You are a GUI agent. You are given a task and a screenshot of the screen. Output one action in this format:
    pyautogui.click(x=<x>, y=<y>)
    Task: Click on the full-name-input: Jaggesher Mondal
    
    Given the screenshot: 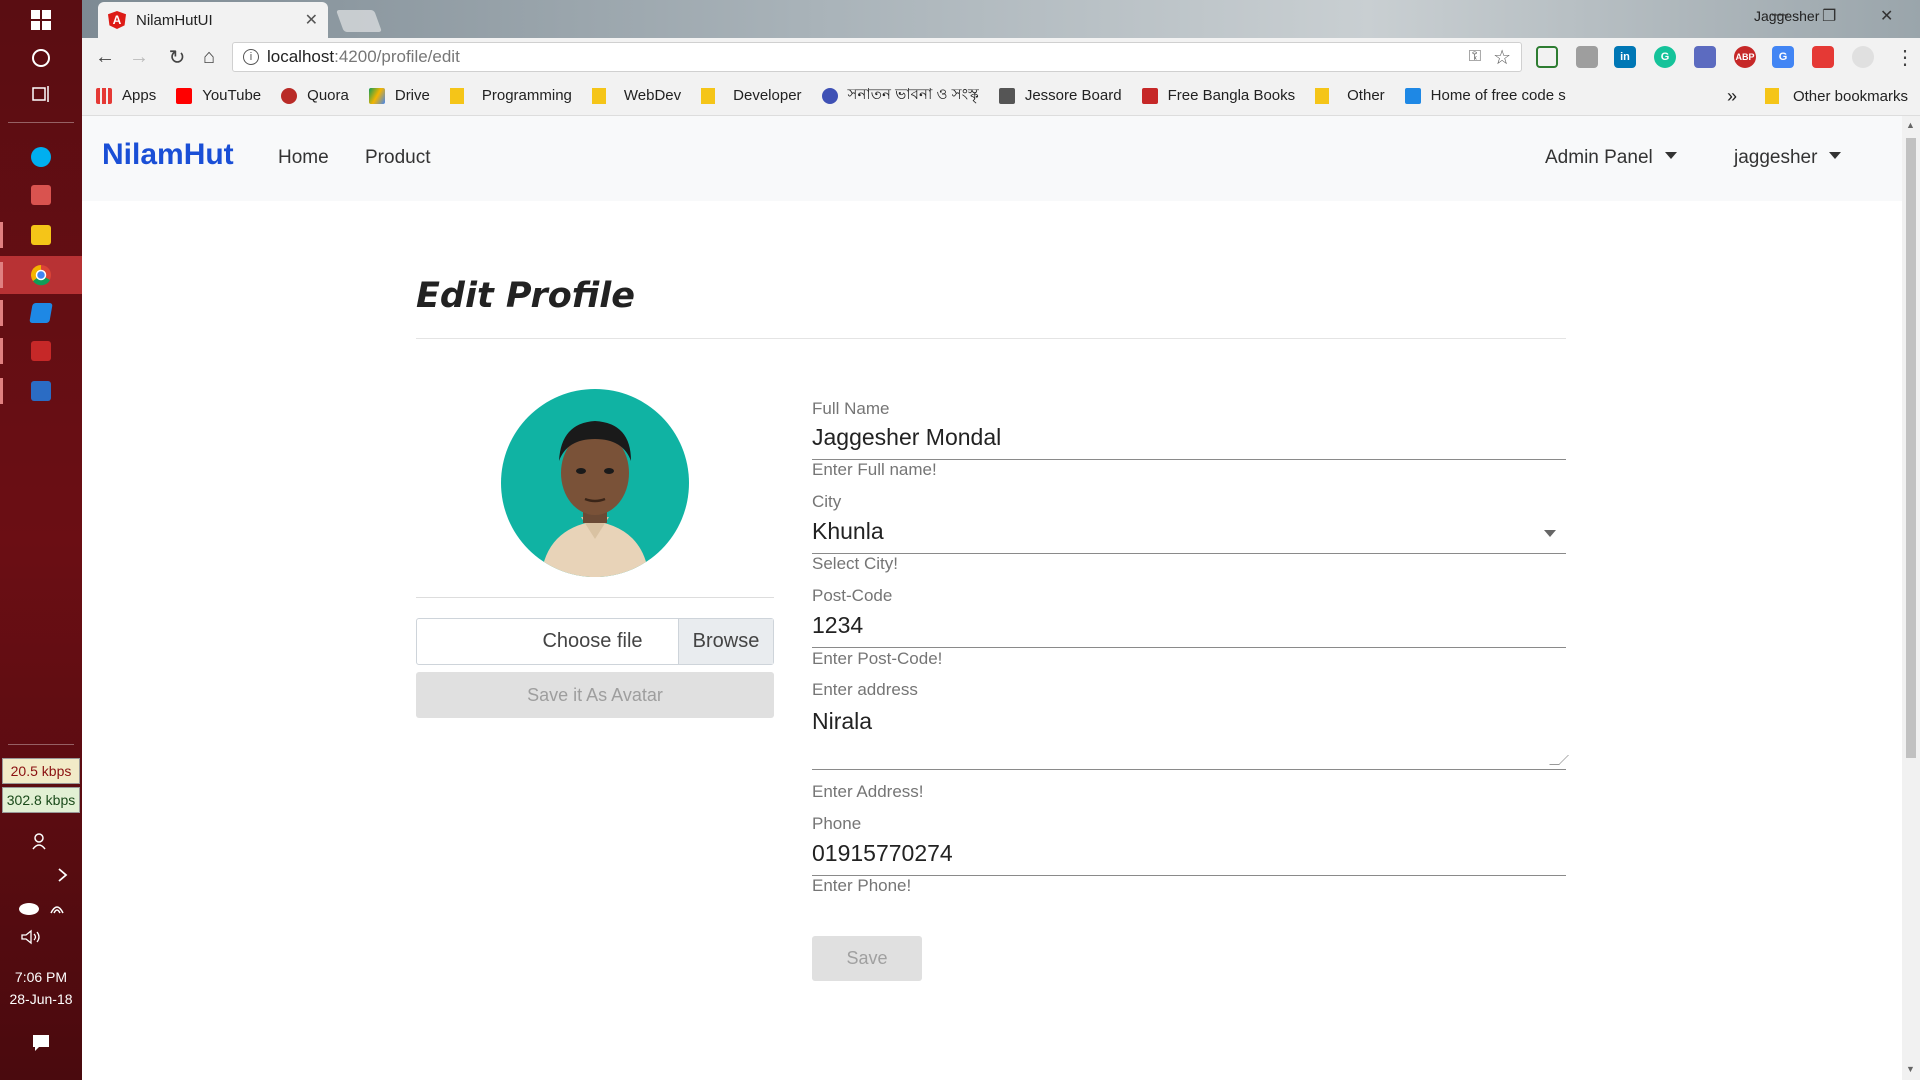 What is the action you would take?
    pyautogui.click(x=1189, y=442)
    